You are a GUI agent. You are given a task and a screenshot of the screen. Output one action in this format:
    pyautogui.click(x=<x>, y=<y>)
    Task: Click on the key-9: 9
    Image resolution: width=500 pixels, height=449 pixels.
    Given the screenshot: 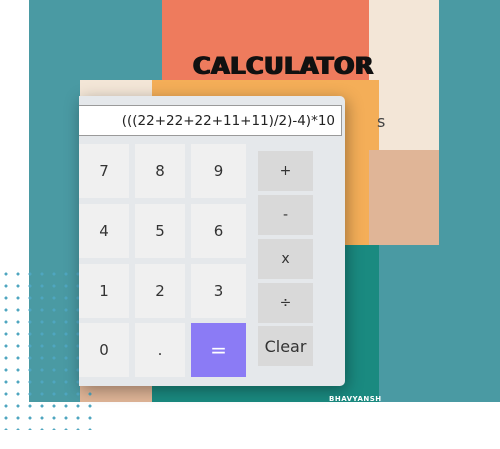 What is the action you would take?
    pyautogui.click(x=218, y=171)
    